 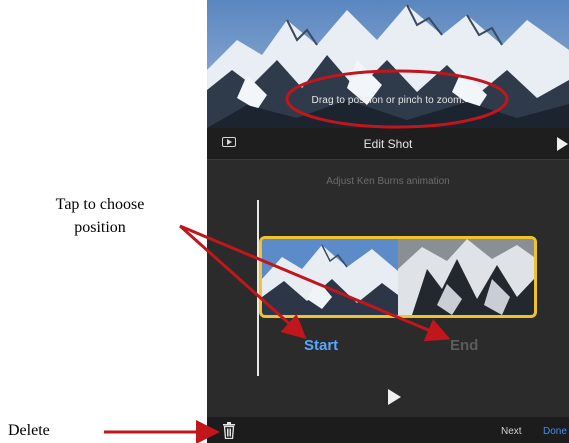 I want to click on end-position-thumbnail, so click(x=466, y=277).